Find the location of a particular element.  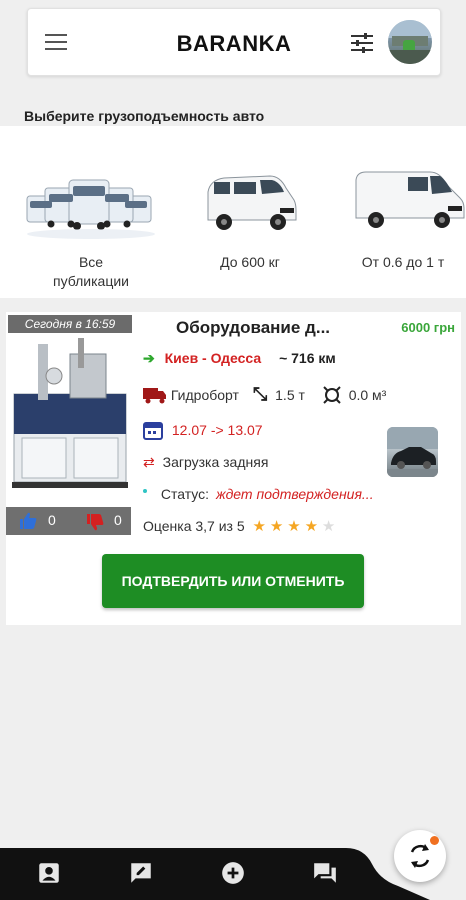

dates: 12.07 -> 13.07 is located at coordinates (217, 430).